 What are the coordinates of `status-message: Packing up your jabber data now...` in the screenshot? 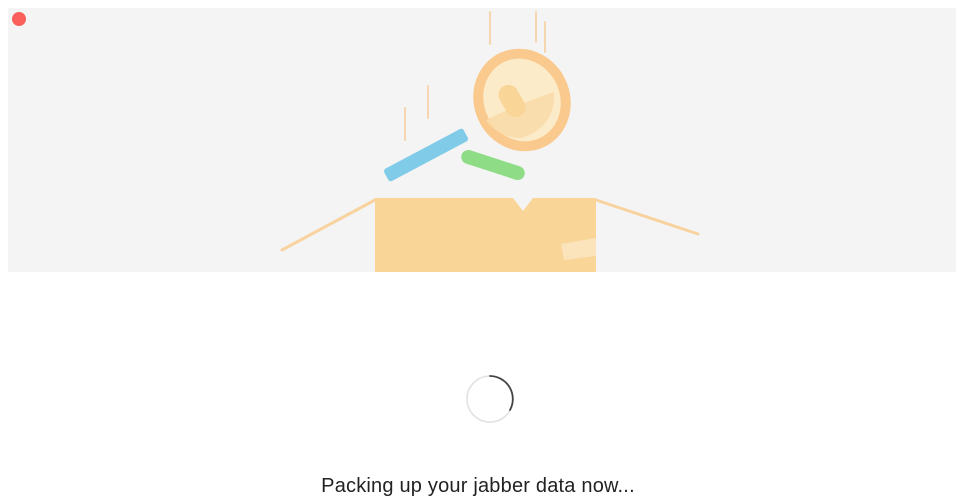 It's located at (478, 486).